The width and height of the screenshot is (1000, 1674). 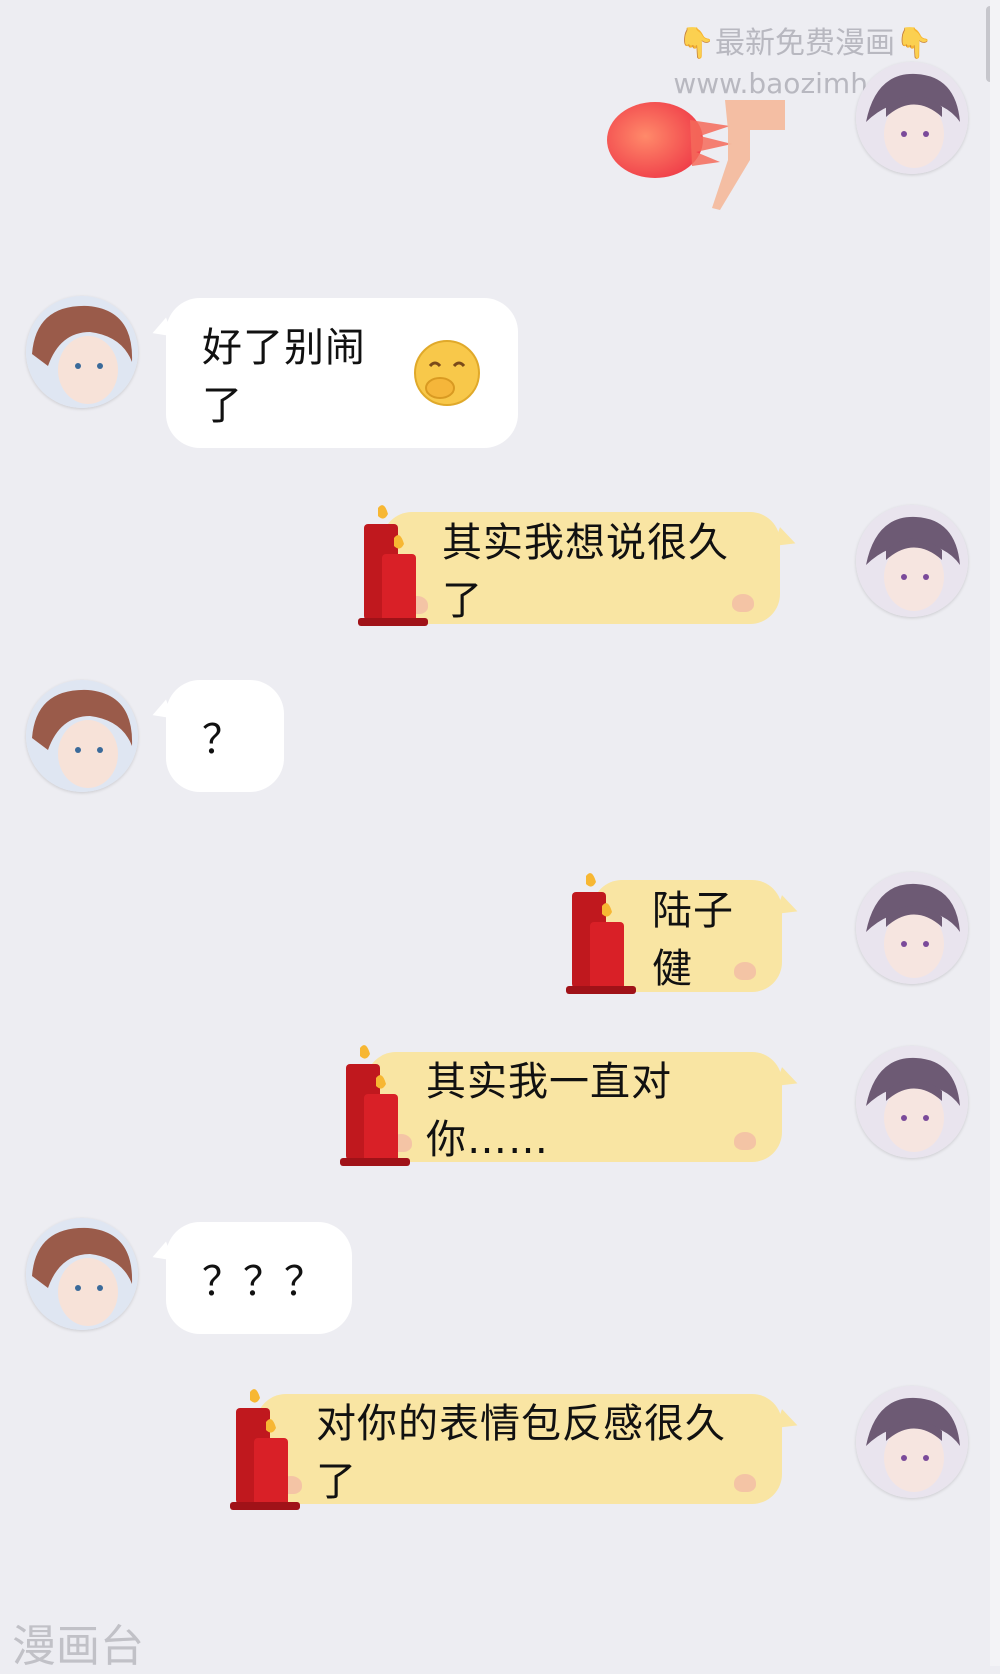 I want to click on message-bubble-me: 对你的表情包反感很久了, so click(x=519, y=1449).